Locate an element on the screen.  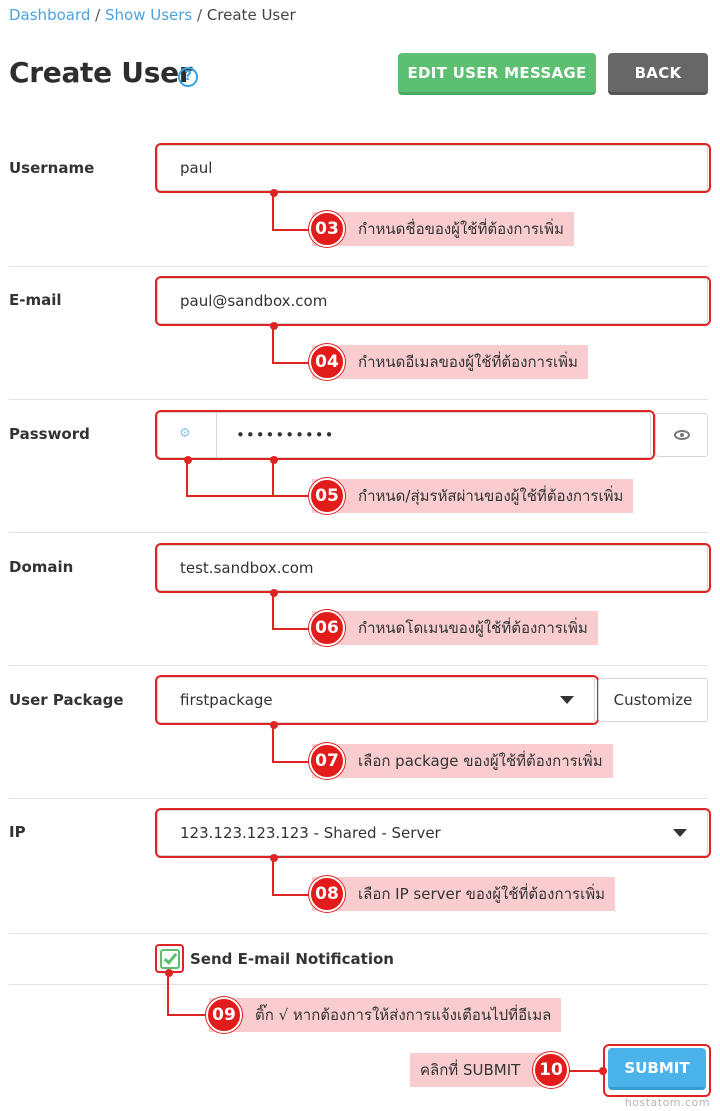
show-password-button is located at coordinates (681, 435).